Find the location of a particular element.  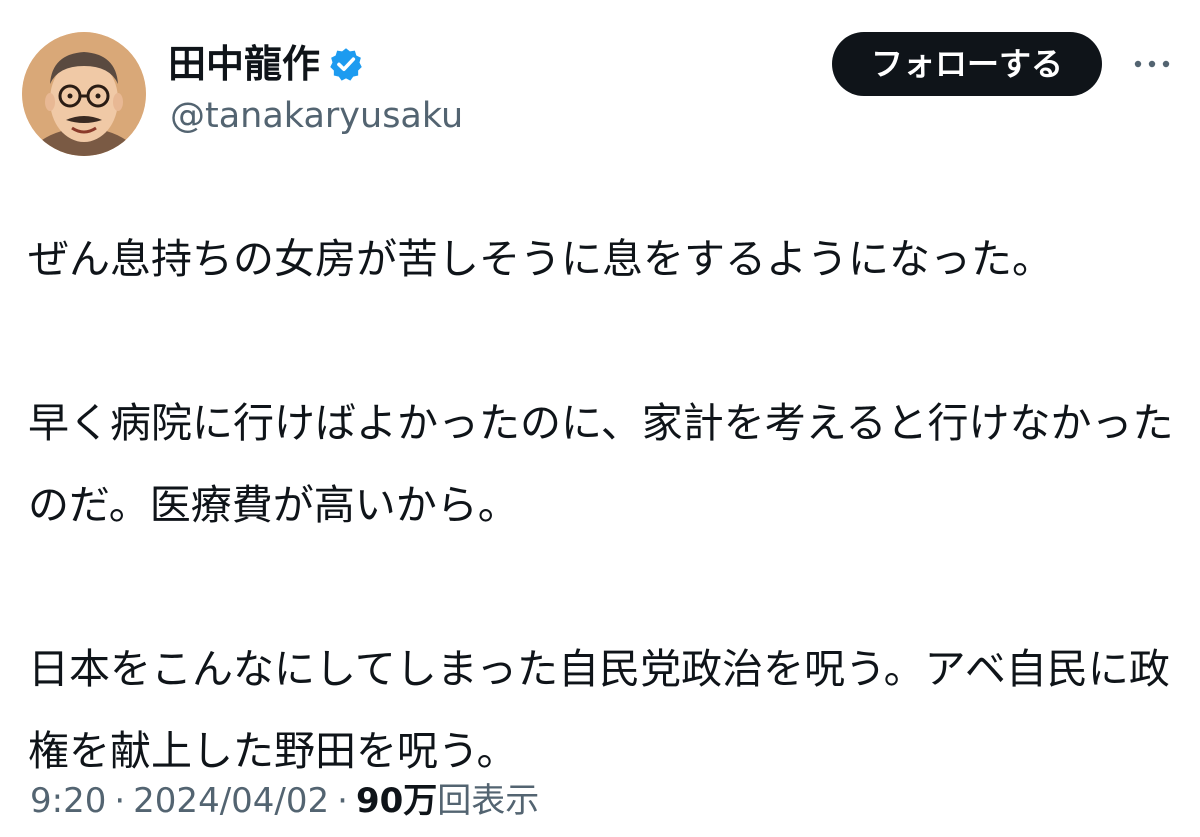

tweet-paragraph: 早く病院に行けばよかったのに、家計を考えると行けなかったのだ。医療費が高いから。 is located at coordinates (601, 464).